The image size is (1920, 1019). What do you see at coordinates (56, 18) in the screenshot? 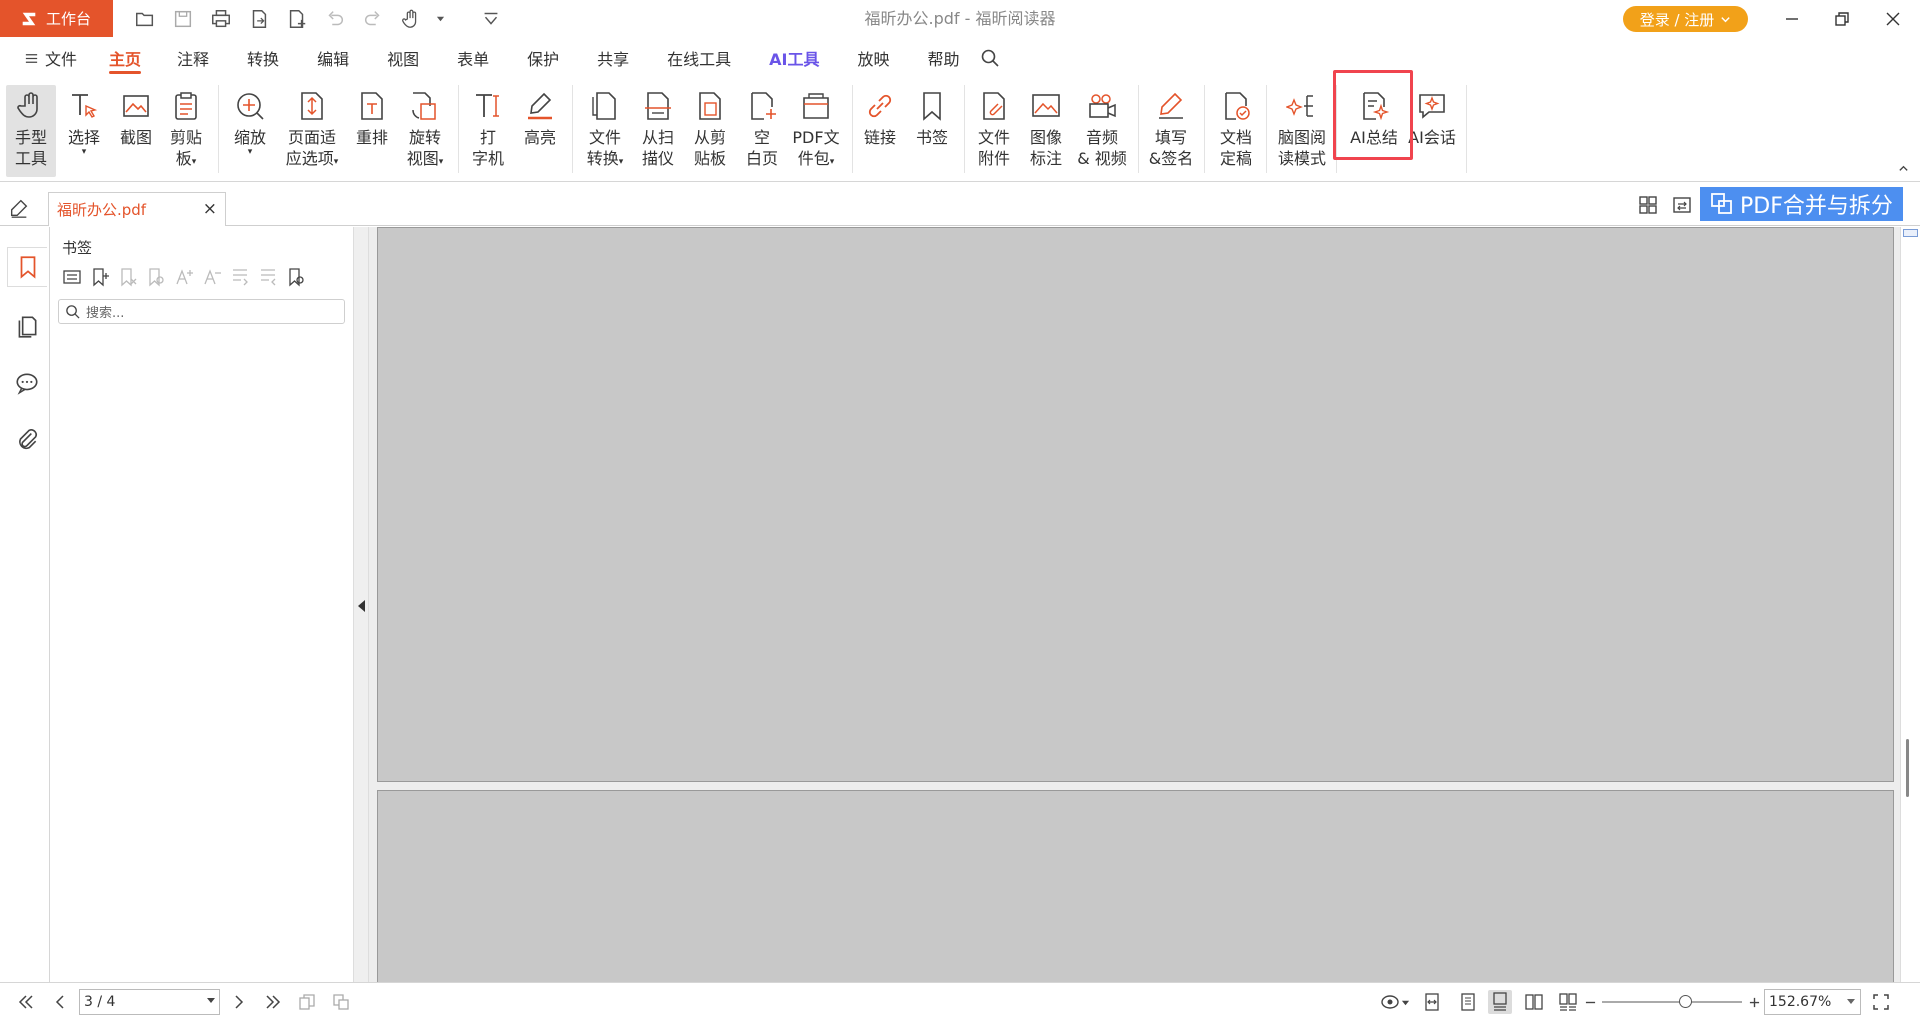
I see `workspace-button: 工作台` at bounding box center [56, 18].